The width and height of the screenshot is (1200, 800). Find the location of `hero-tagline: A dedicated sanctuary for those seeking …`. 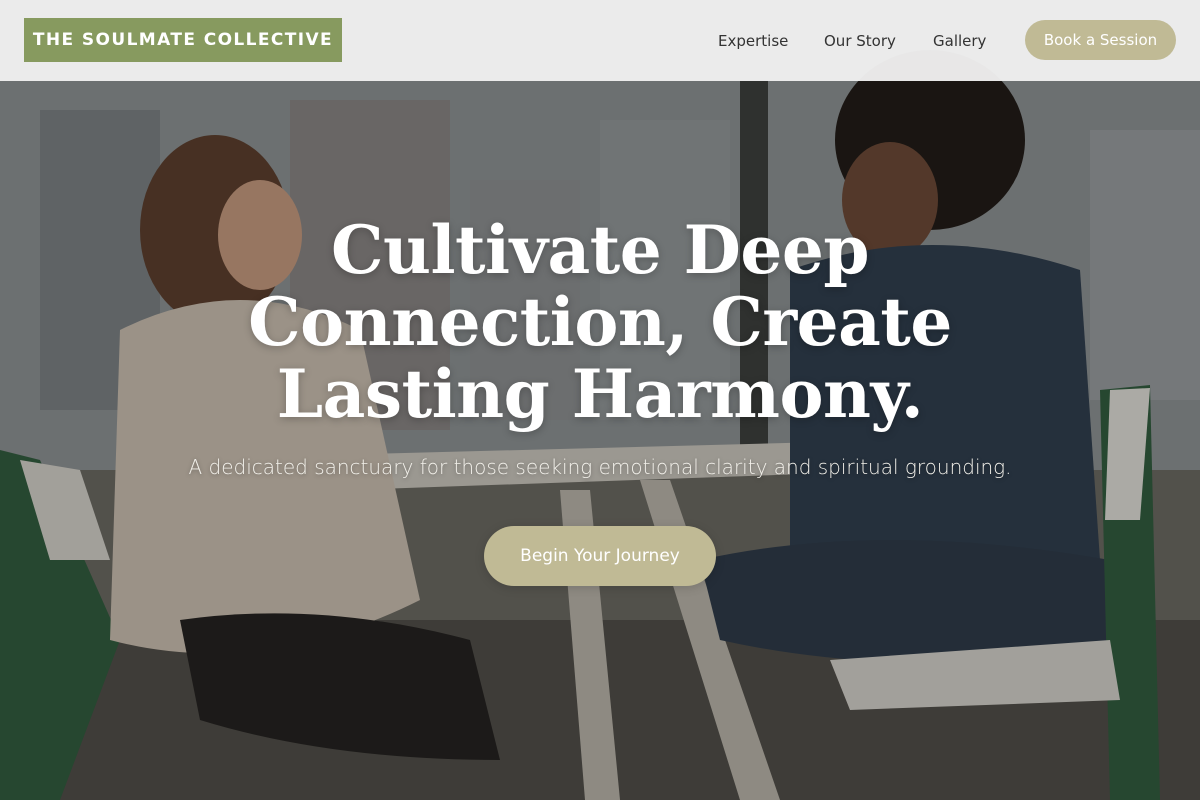

hero-tagline: A dedicated sanctuary for those seeking … is located at coordinates (600, 467).